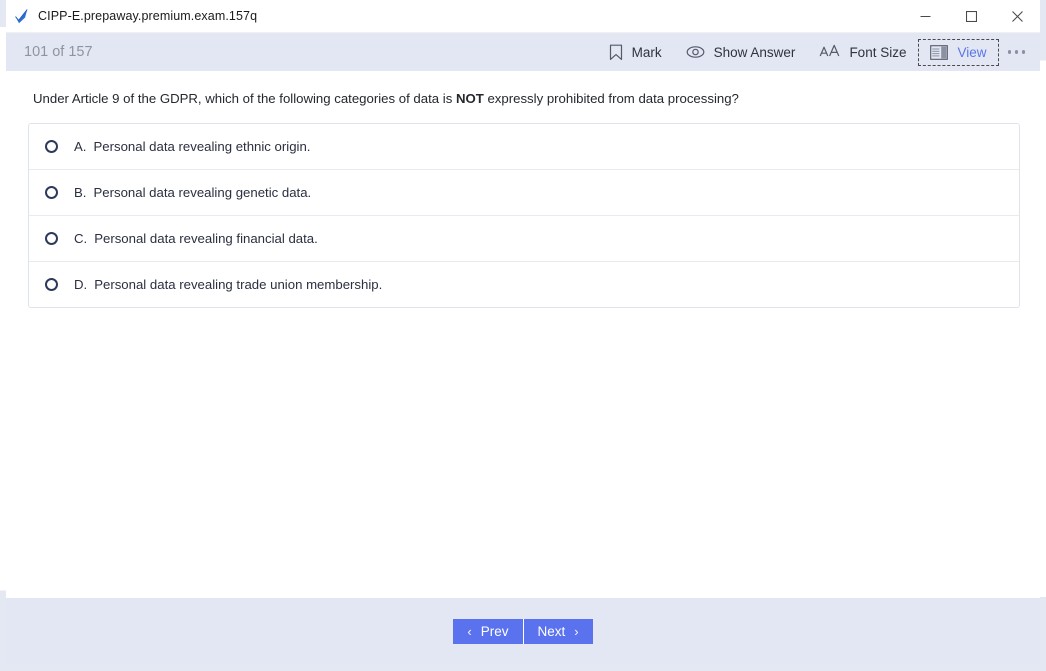 The width and height of the screenshot is (1046, 671). I want to click on next-button: Next ›, so click(558, 631).